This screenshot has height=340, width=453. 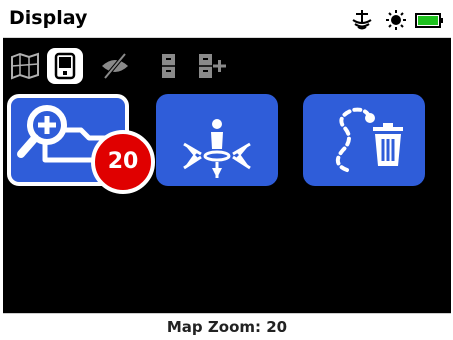 What do you see at coordinates (227, 20) in the screenshot?
I see `header-bar: Display` at bounding box center [227, 20].